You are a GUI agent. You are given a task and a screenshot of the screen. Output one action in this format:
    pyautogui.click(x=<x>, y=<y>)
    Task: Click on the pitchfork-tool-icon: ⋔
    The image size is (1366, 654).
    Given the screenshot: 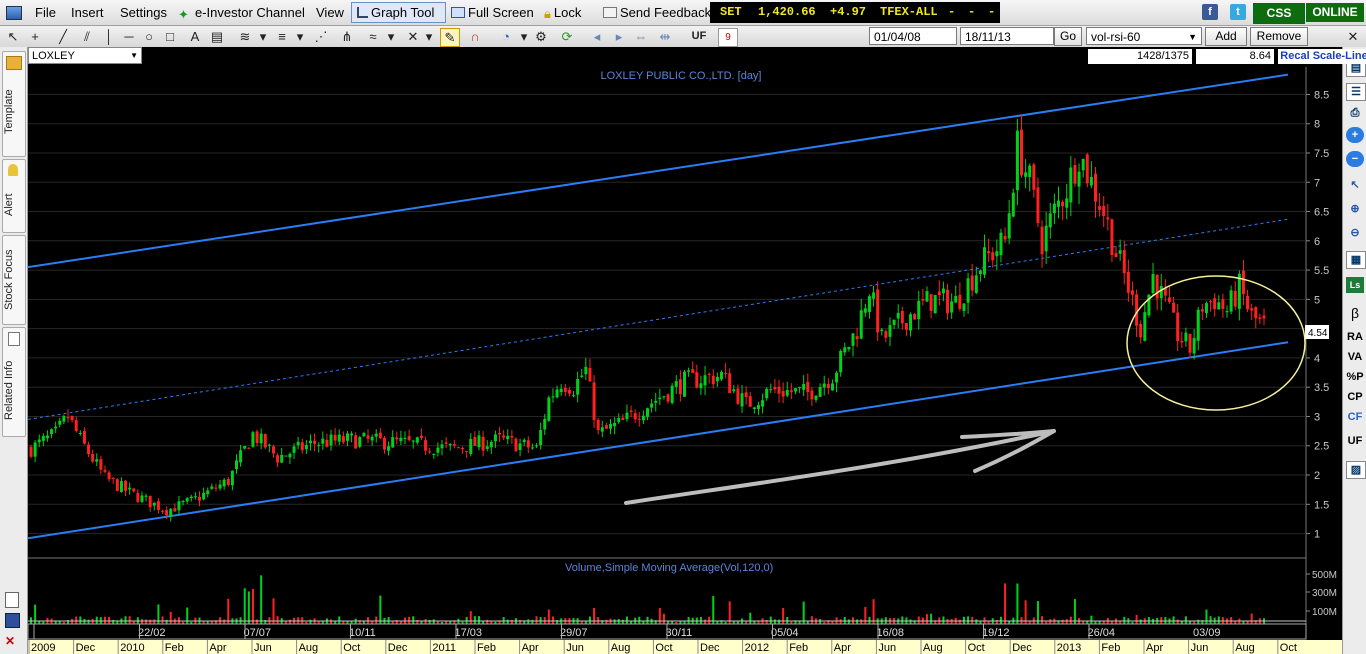 What is the action you would take?
    pyautogui.click(x=347, y=36)
    